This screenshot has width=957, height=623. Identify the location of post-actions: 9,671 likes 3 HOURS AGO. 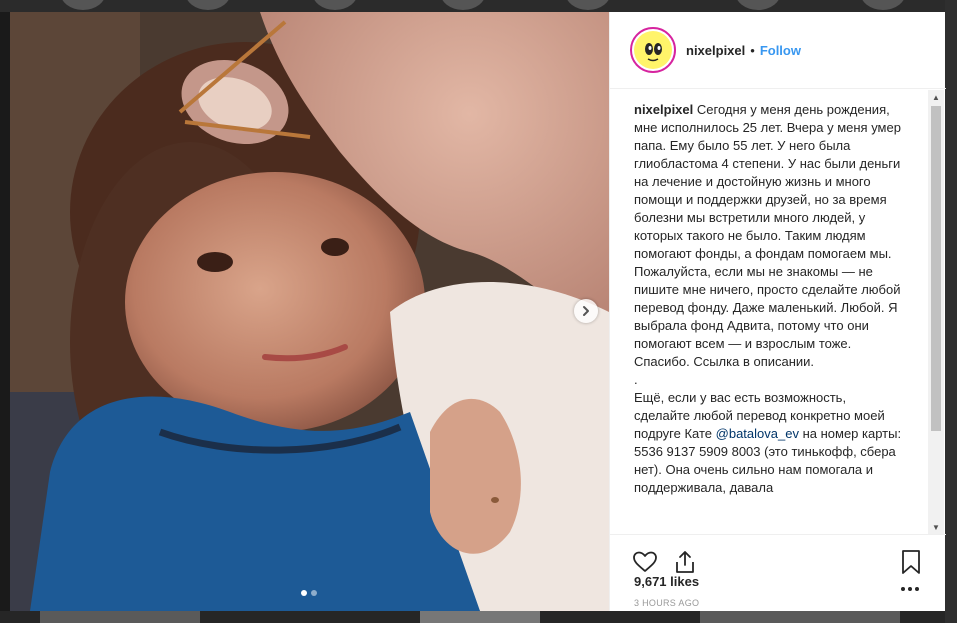
(778, 572).